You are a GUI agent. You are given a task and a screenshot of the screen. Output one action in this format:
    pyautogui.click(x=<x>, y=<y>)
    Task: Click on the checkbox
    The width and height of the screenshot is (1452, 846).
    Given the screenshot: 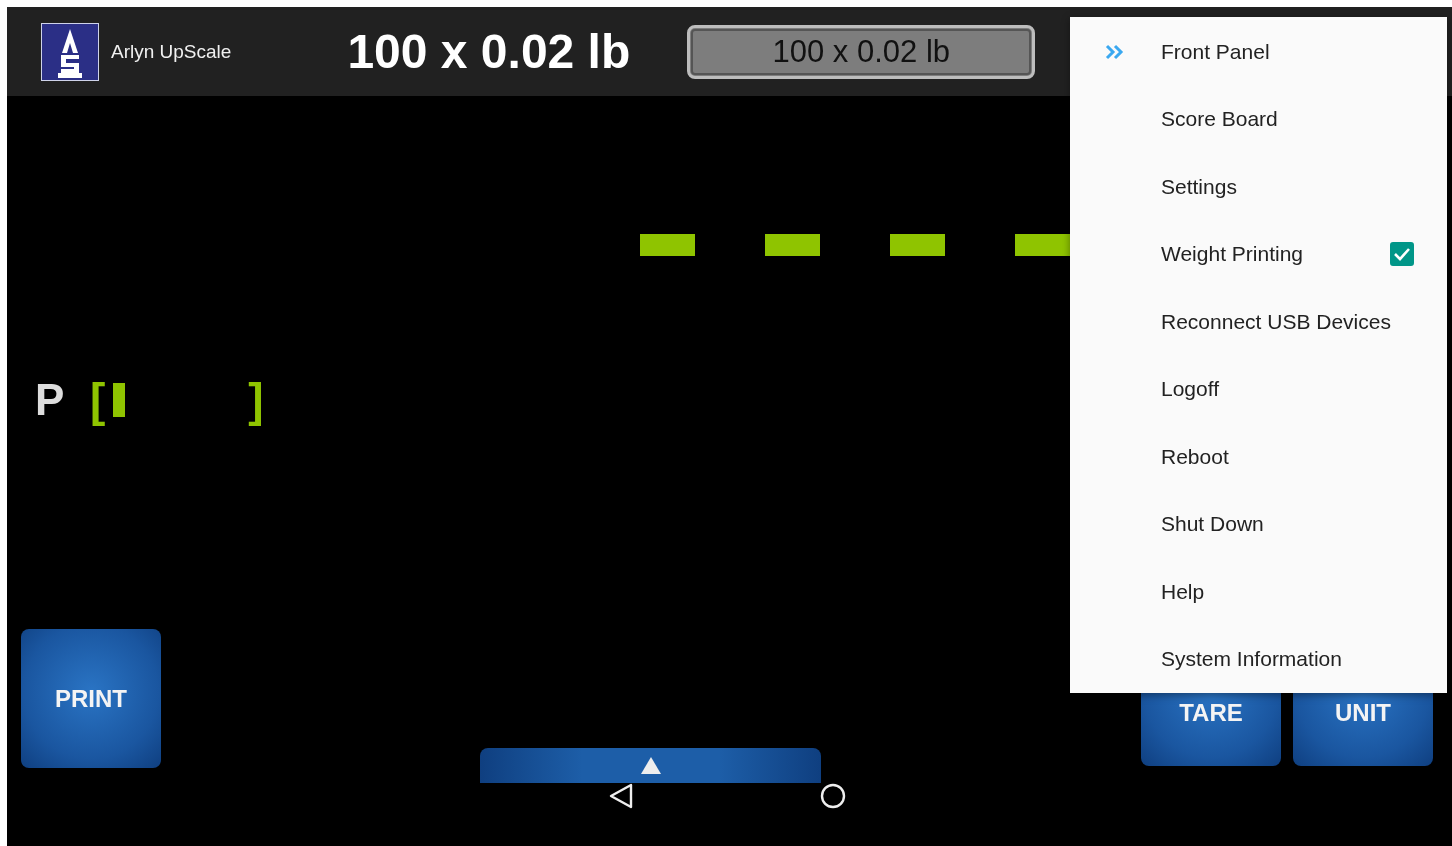 What is the action you would take?
    pyautogui.click(x=1402, y=254)
    